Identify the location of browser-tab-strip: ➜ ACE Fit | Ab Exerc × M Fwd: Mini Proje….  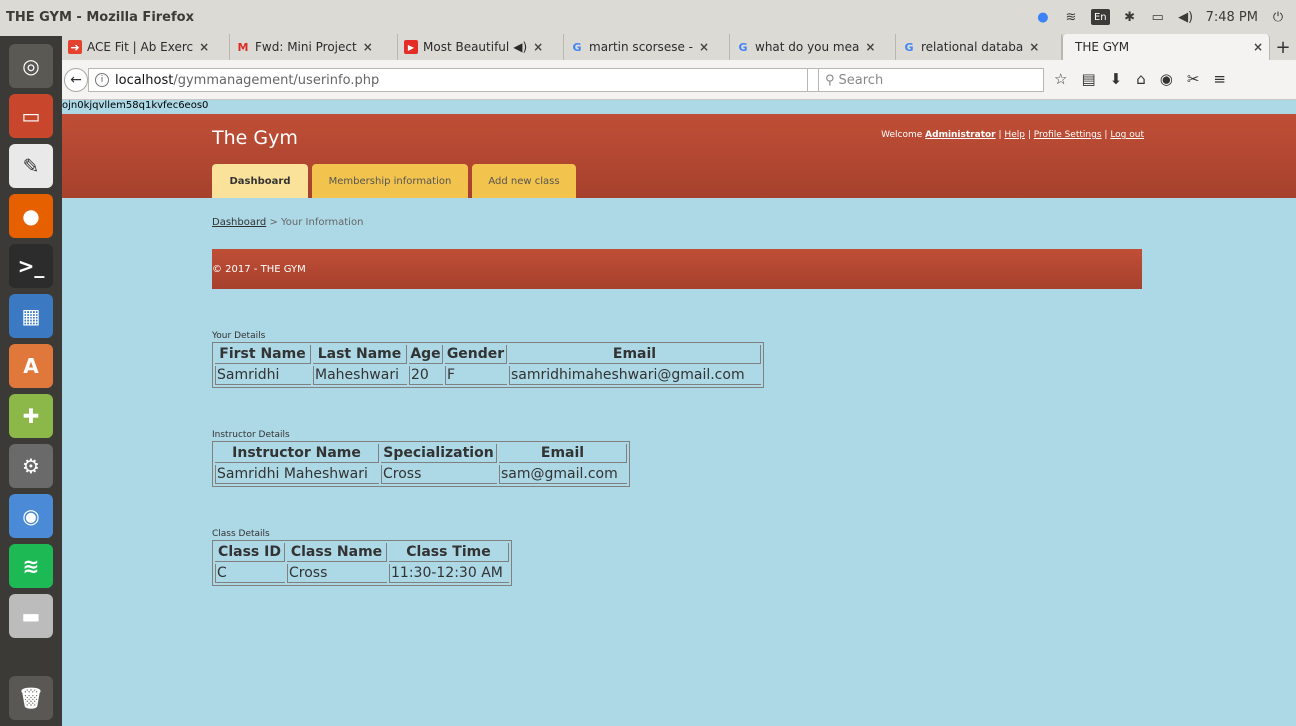
(679, 47).